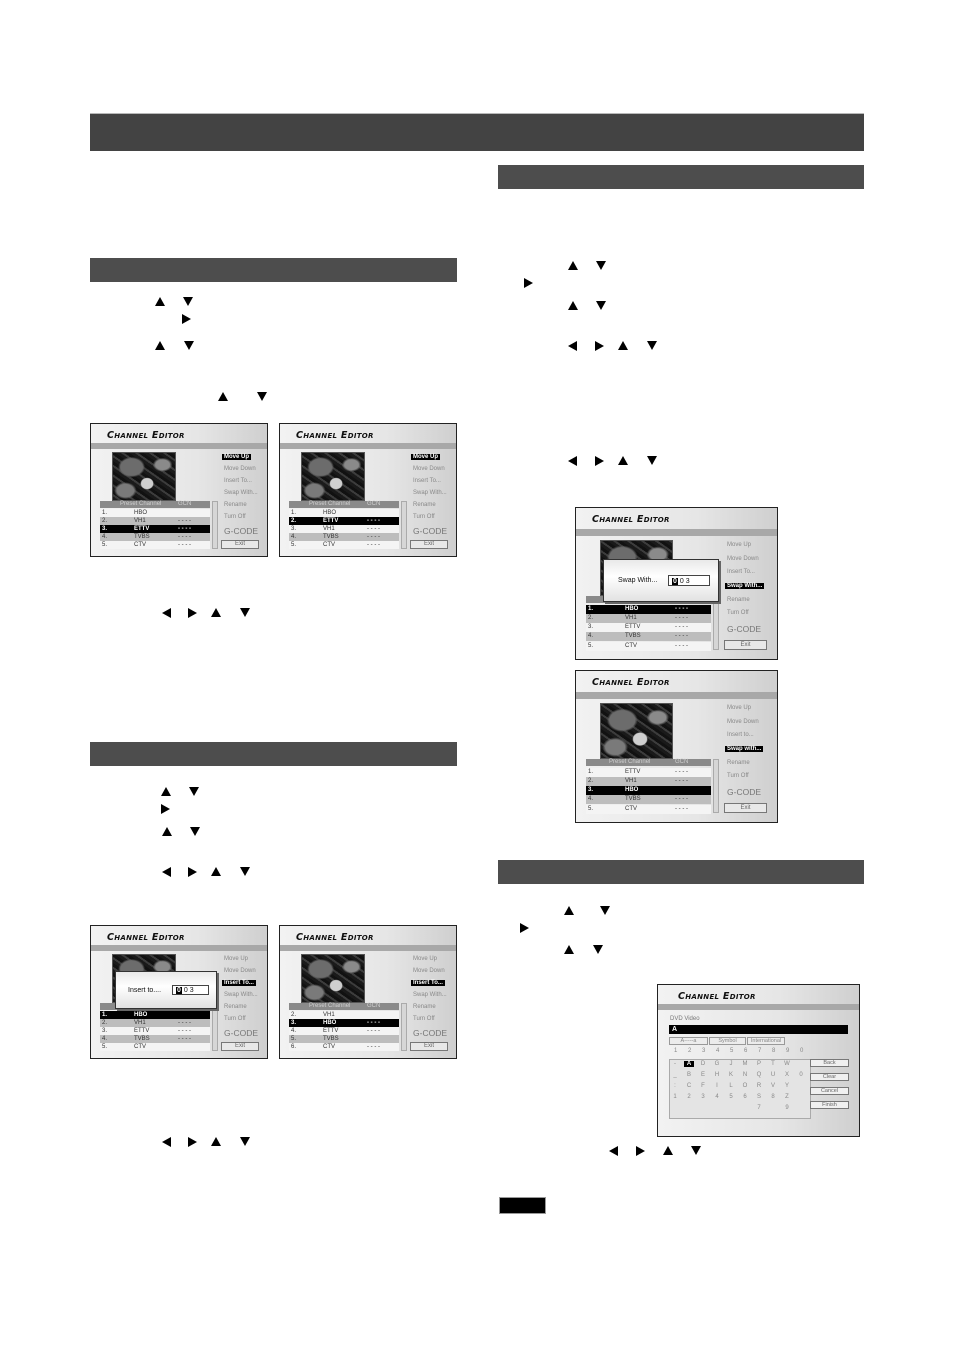 This screenshot has height=1351, width=954. Describe the element at coordinates (689, 1075) in the screenshot. I see `keyboard-key: B` at that location.